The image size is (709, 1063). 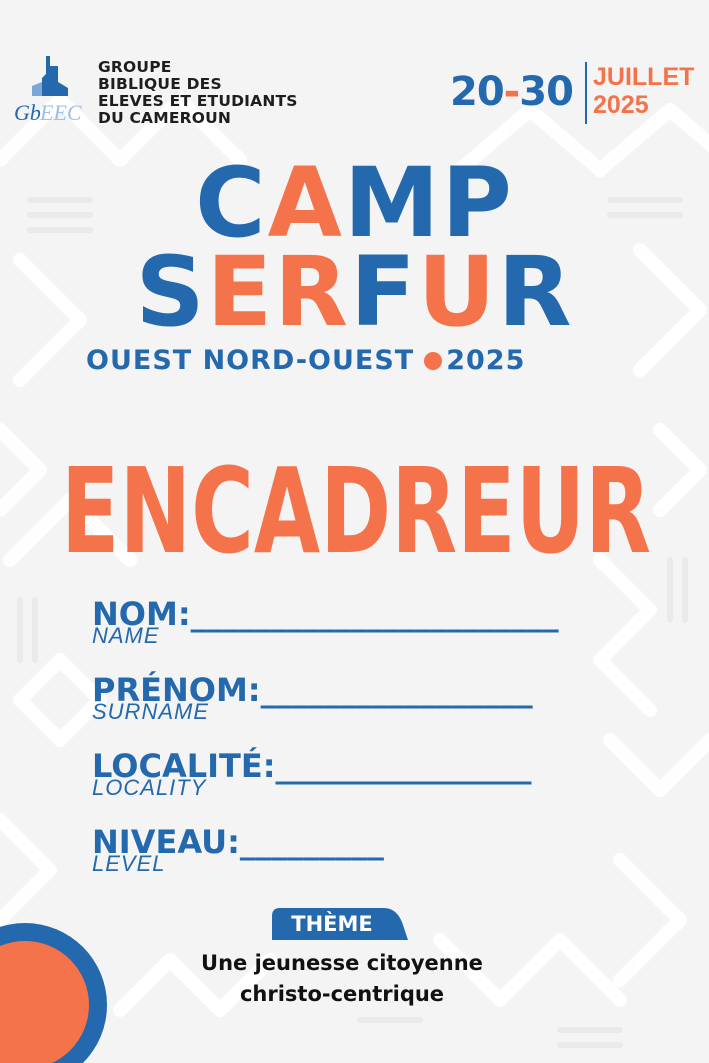 What do you see at coordinates (126, 635) in the screenshot?
I see `field-sublabel: NAME` at bounding box center [126, 635].